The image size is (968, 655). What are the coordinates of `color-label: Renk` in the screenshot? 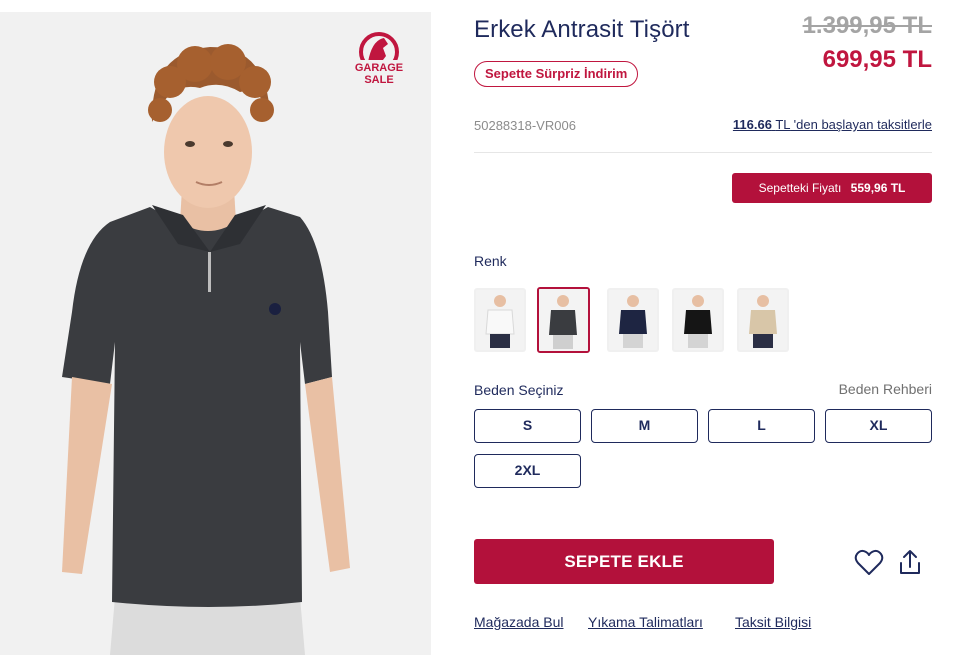 It's located at (490, 261).